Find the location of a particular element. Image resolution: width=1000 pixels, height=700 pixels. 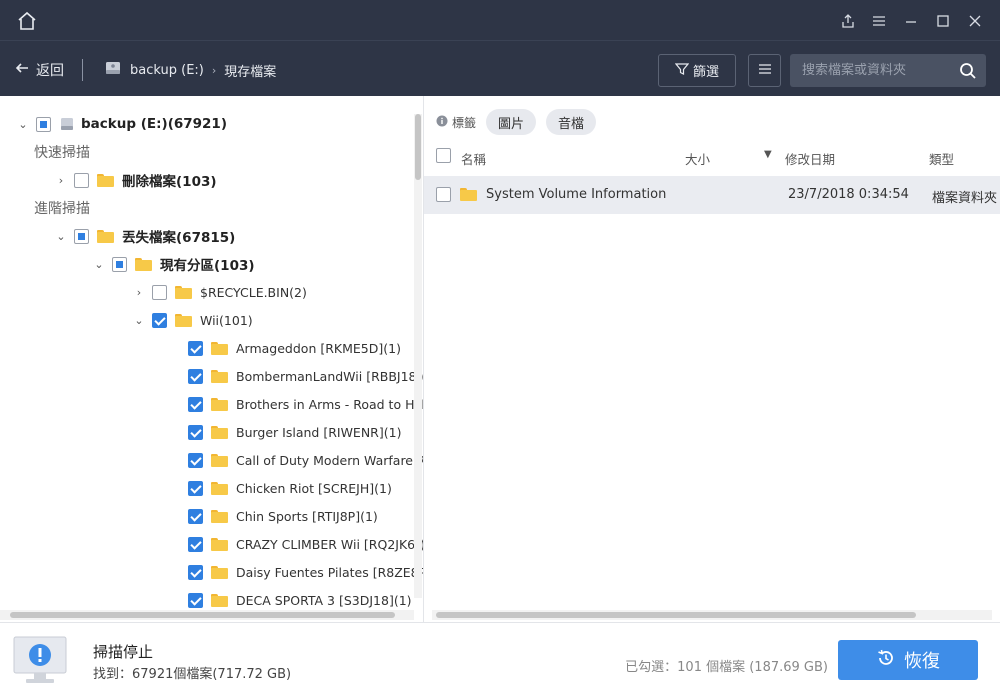

tree-item-label: Burger Island [RIWENR](1) is located at coordinates (319, 432).